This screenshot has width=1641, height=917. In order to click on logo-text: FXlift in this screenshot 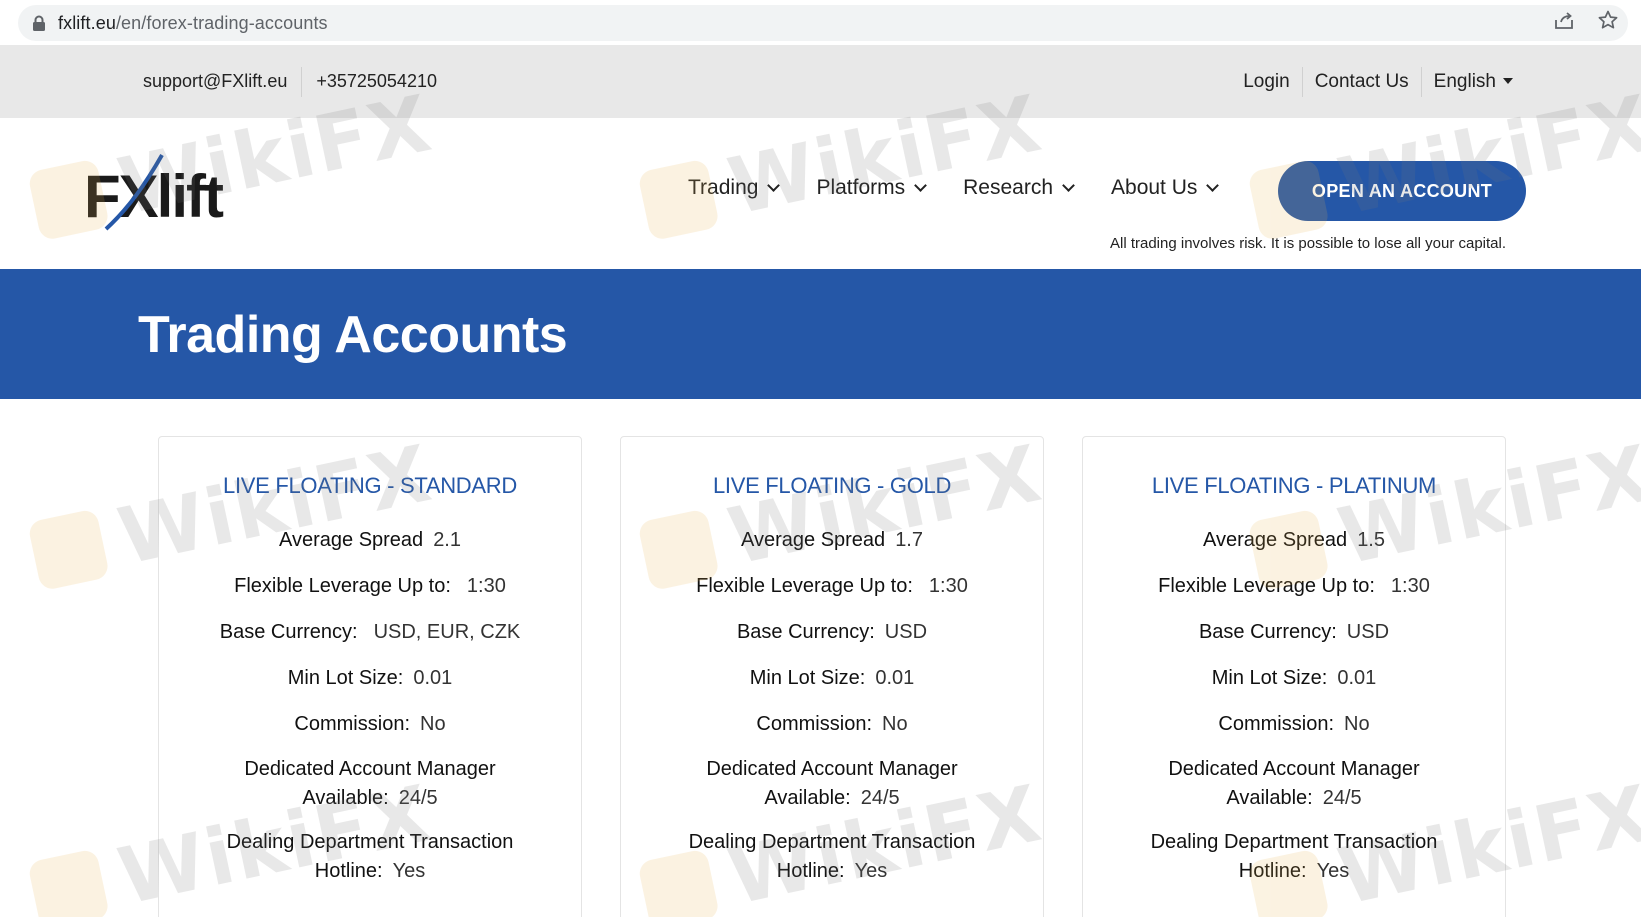, I will do `click(154, 196)`.